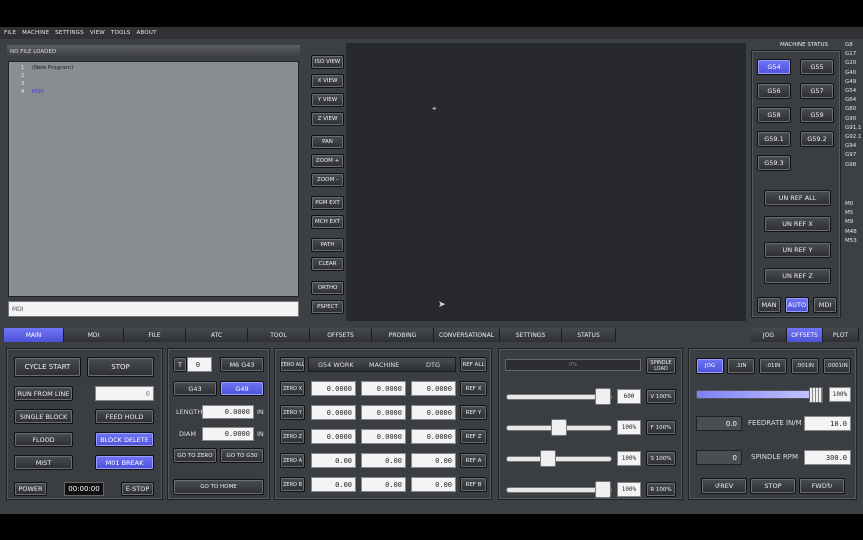 The width and height of the screenshot is (863, 540). Describe the element at coordinates (242, 455) in the screenshot. I see `go-to-g30-button: GO TO G30` at that location.